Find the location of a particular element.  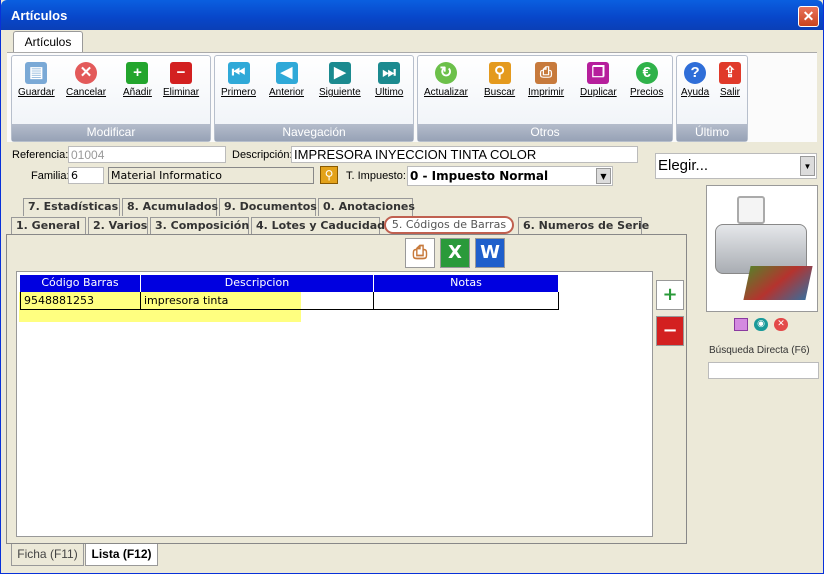

cancel-icon: ✕ is located at coordinates (86, 73).